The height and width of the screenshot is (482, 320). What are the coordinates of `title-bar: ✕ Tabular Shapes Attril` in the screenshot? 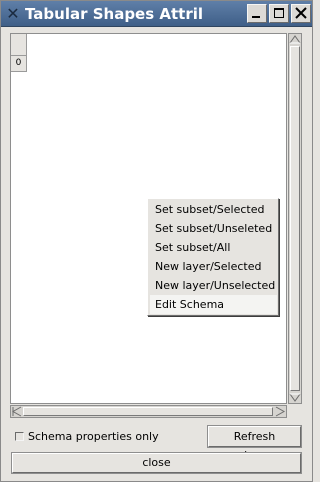 It's located at (156, 14).